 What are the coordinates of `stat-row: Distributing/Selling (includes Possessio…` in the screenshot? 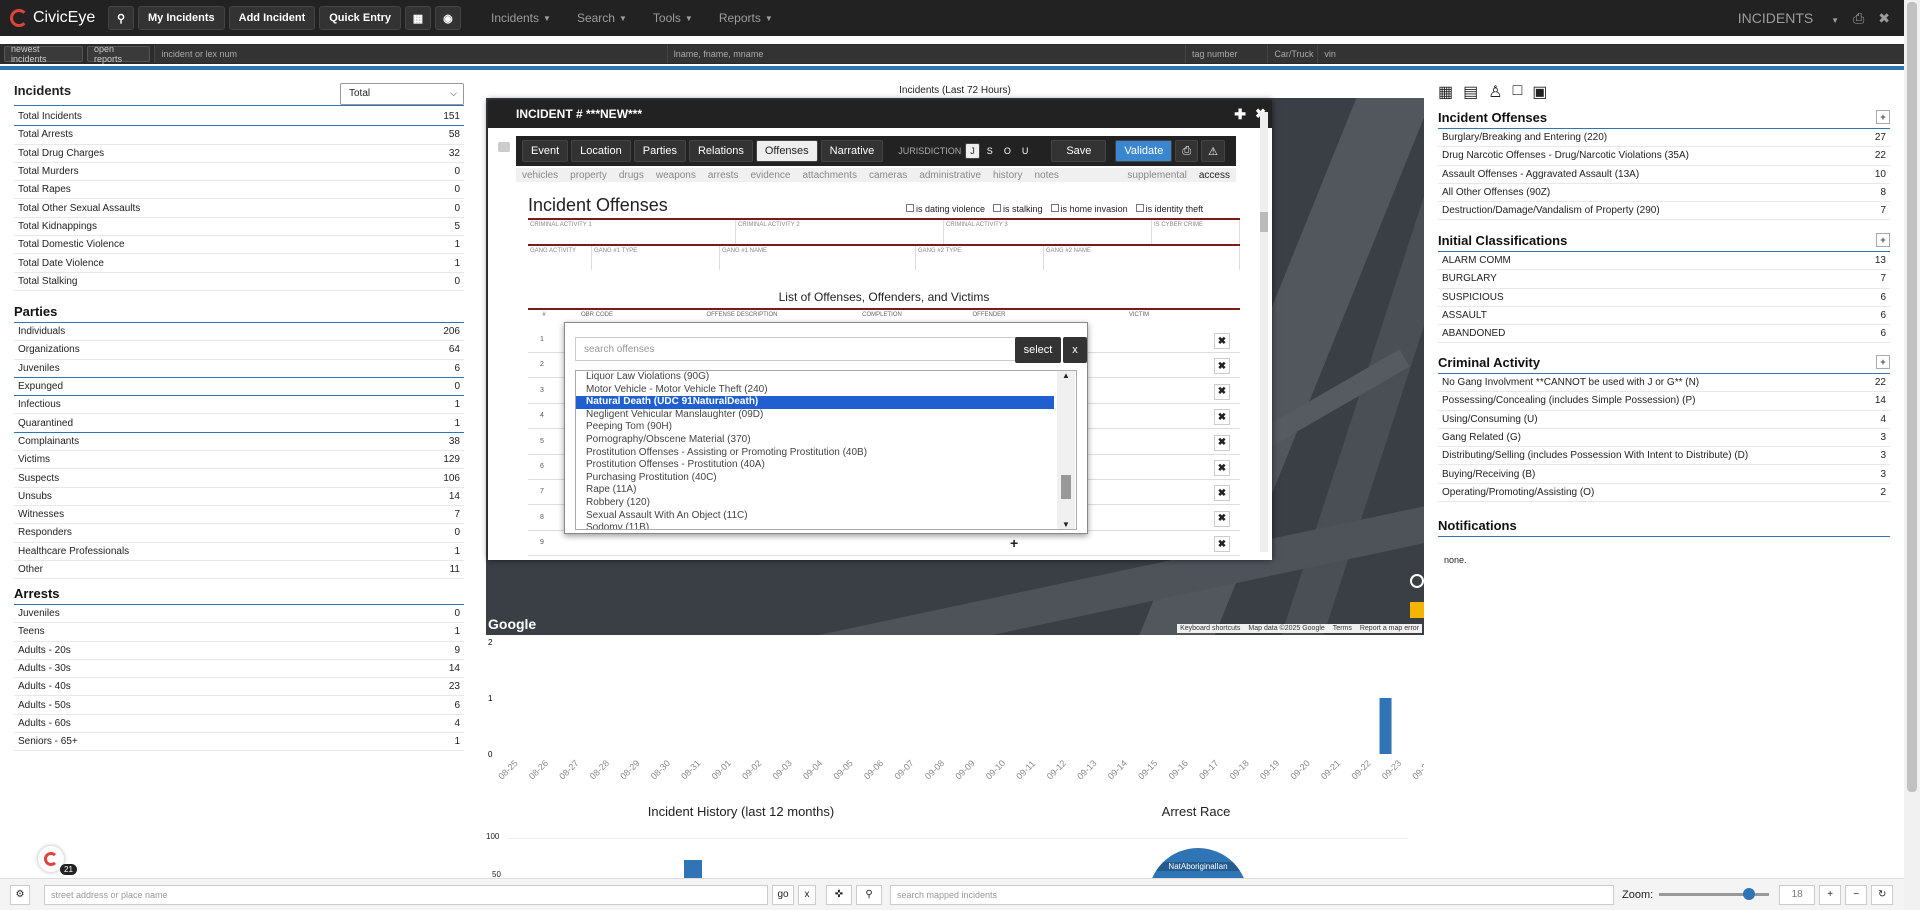 It's located at (1664, 456).